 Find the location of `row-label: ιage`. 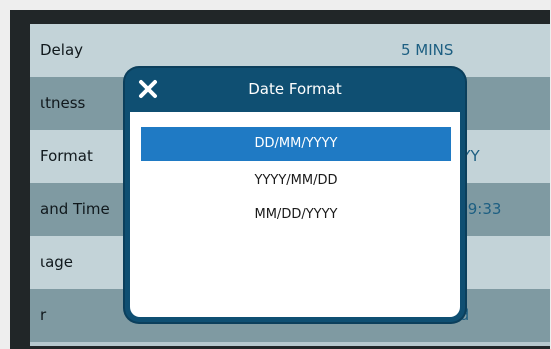

row-label: ιage is located at coordinates (57, 262).